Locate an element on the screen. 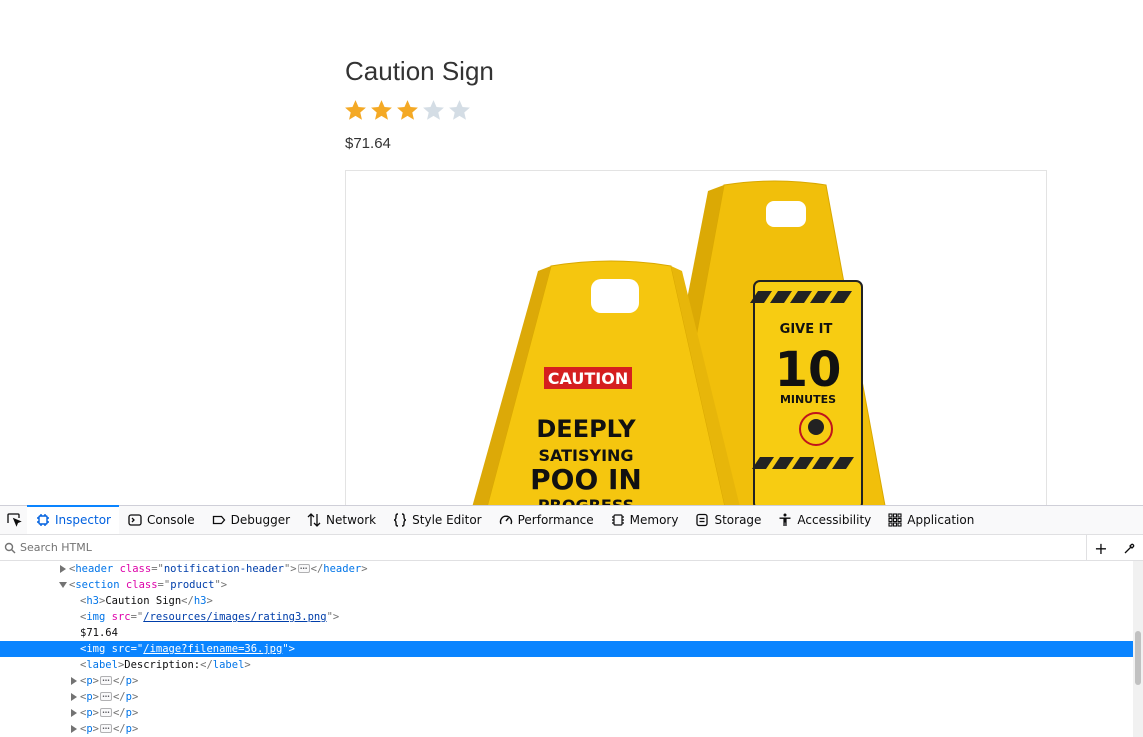 The width and height of the screenshot is (1143, 737). html-search-bar: + is located at coordinates (571, 548).